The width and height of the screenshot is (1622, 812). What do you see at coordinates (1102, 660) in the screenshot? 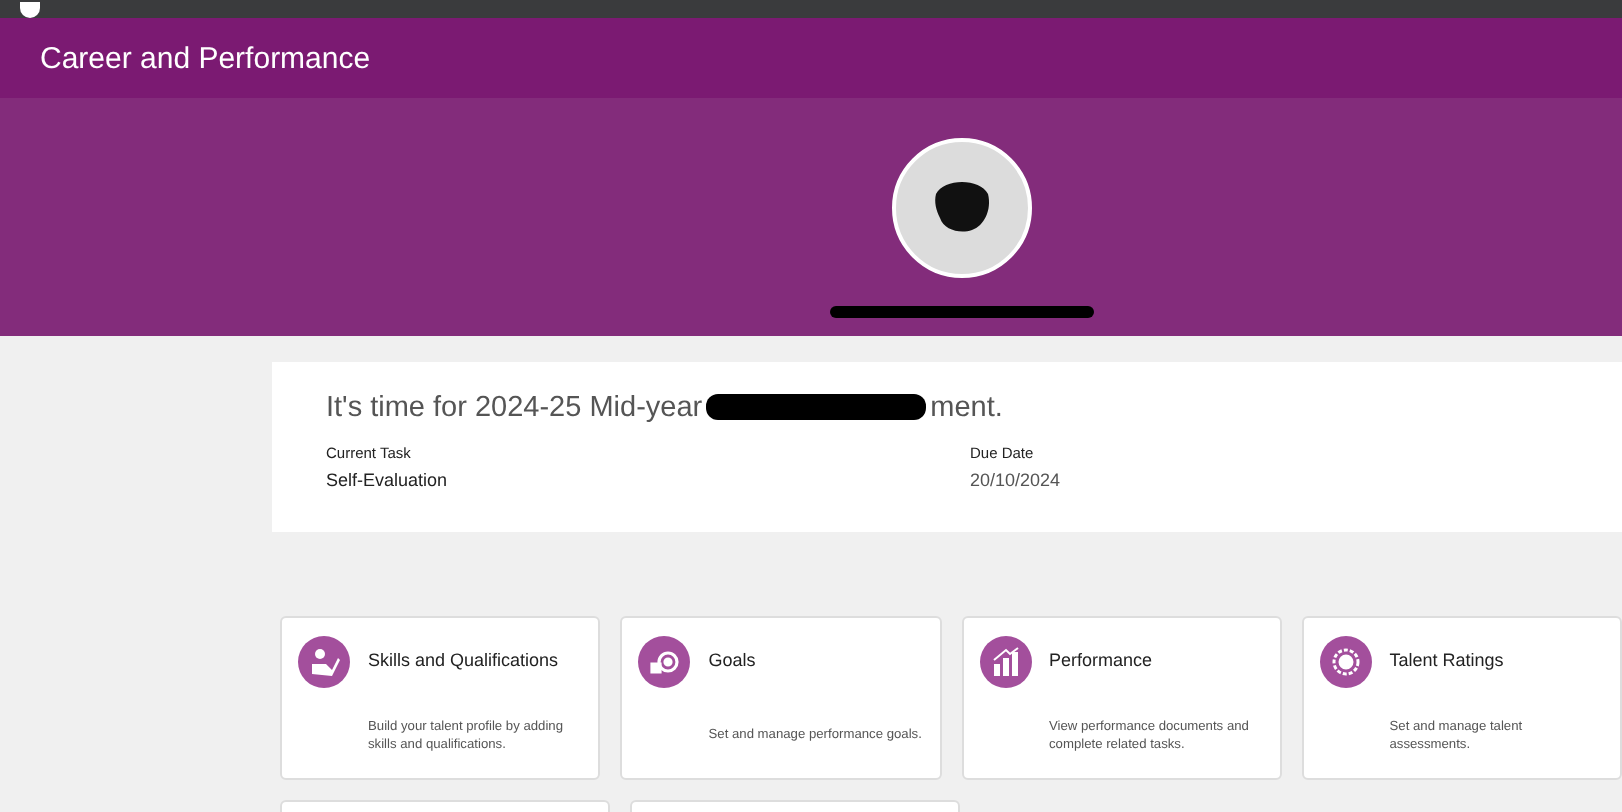
I see `tile-title: Performance` at bounding box center [1102, 660].